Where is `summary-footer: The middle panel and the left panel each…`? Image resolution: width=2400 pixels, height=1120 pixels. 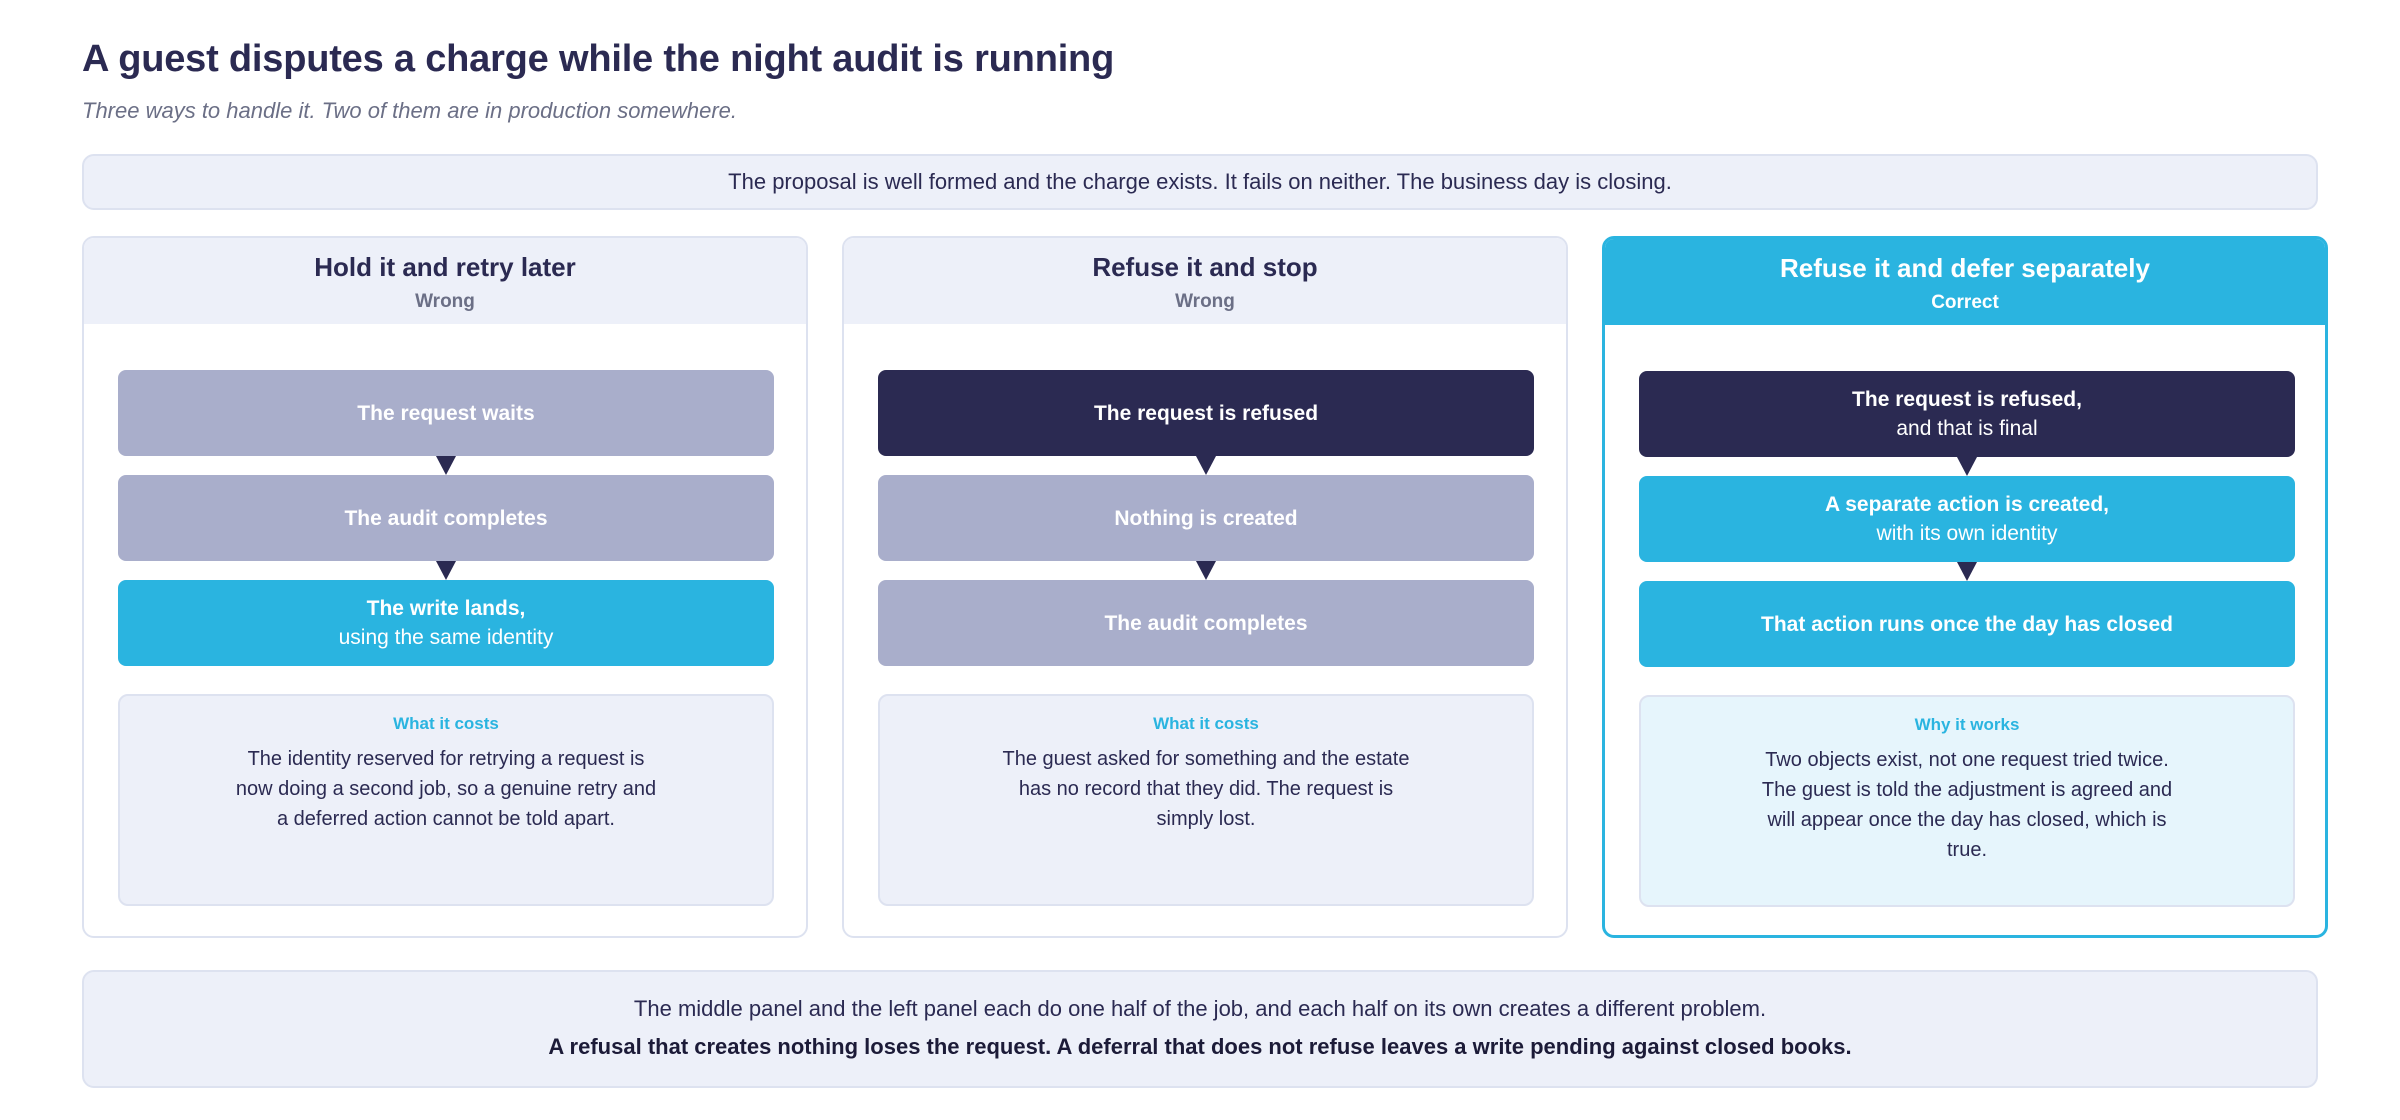 summary-footer: The middle panel and the left panel each… is located at coordinates (1200, 1029).